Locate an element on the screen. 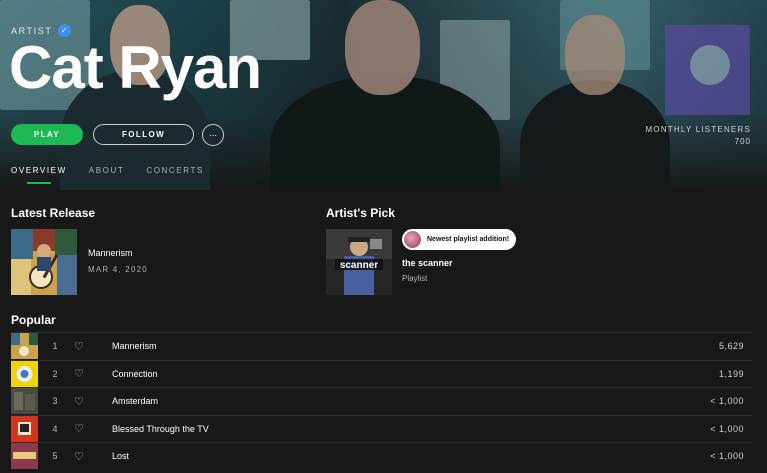 This screenshot has height=473, width=767. table-row: 4 ♡ Blessed Through the TV < 1,000 is located at coordinates (381, 428).